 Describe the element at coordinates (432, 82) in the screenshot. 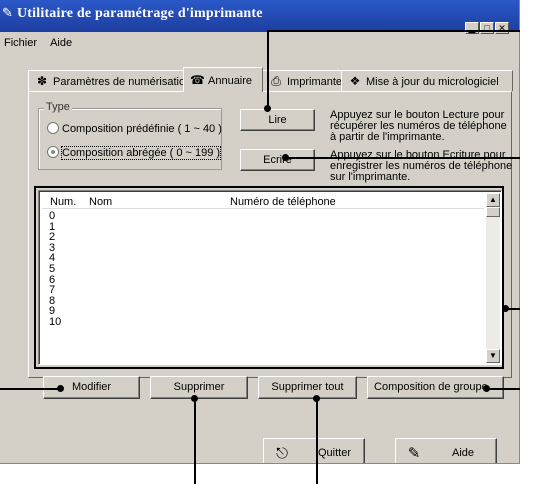

I see `tab-label: Mise à jour du micrologiciel` at that location.